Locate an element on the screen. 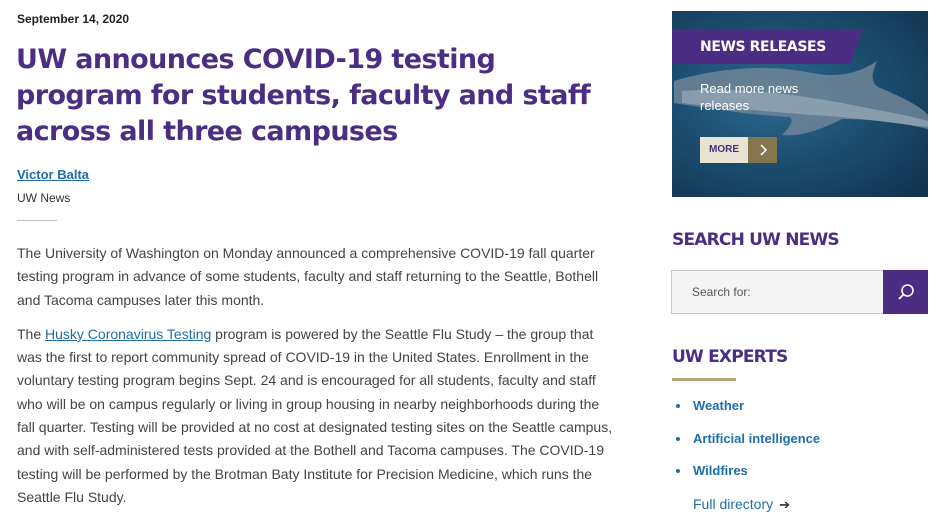 The width and height of the screenshot is (949, 523). expert-item-weather: Weather is located at coordinates (748, 414).